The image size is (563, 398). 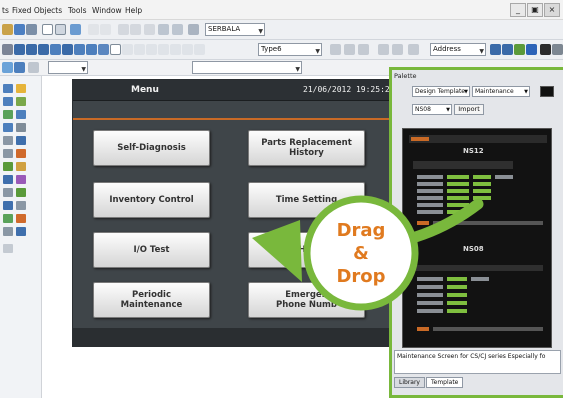 I want to click on drag-drop-label: Drag & Drop, so click(x=361, y=253).